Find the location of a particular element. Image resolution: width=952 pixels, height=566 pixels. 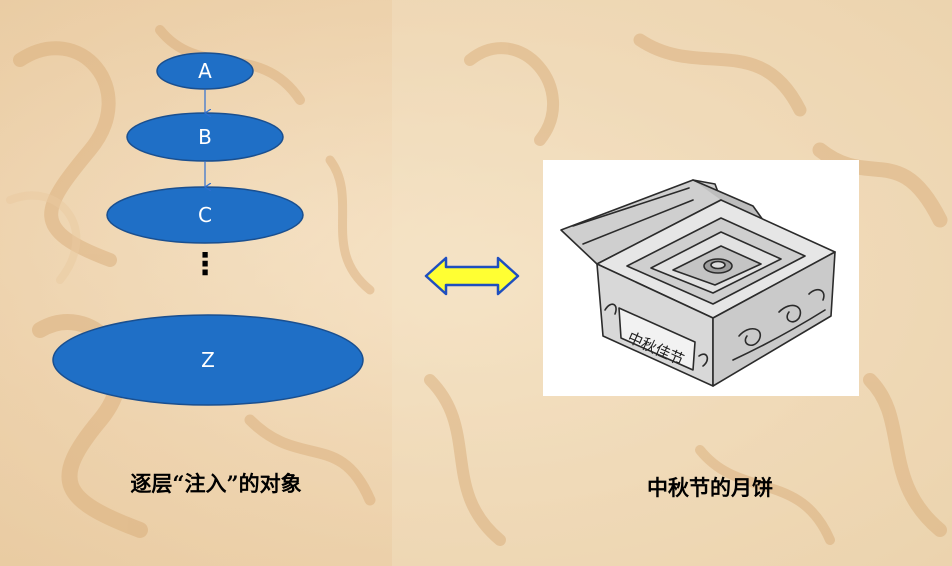

mooncake-box-illustration: 中秋佳节 is located at coordinates (701, 278).